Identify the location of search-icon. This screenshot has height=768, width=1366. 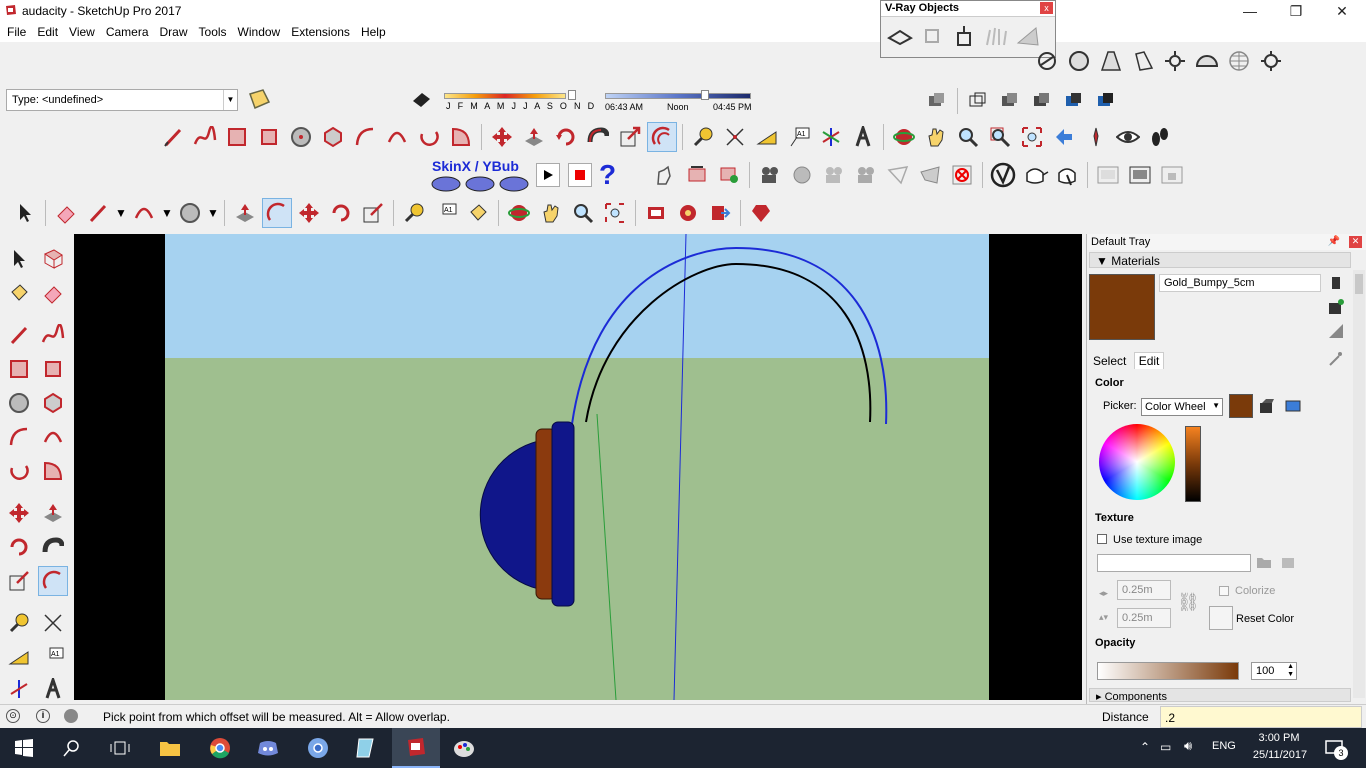
(72, 748).